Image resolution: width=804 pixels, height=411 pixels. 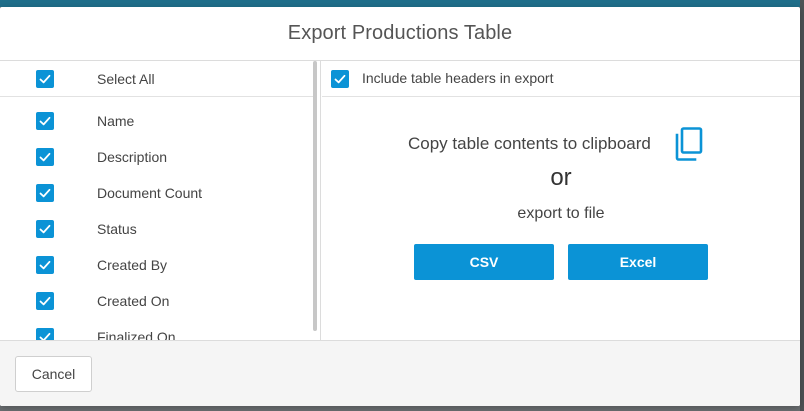 I want to click on column-checkbox-document-count, so click(x=45, y=193).